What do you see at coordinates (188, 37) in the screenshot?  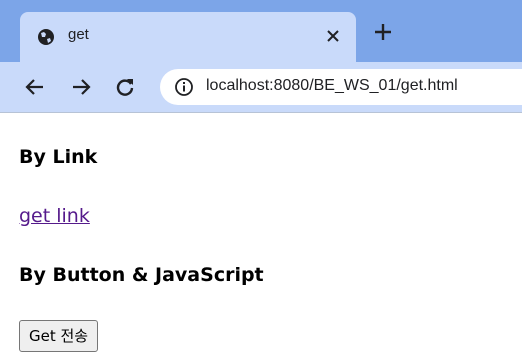 I see `browser-tab-active: get` at bounding box center [188, 37].